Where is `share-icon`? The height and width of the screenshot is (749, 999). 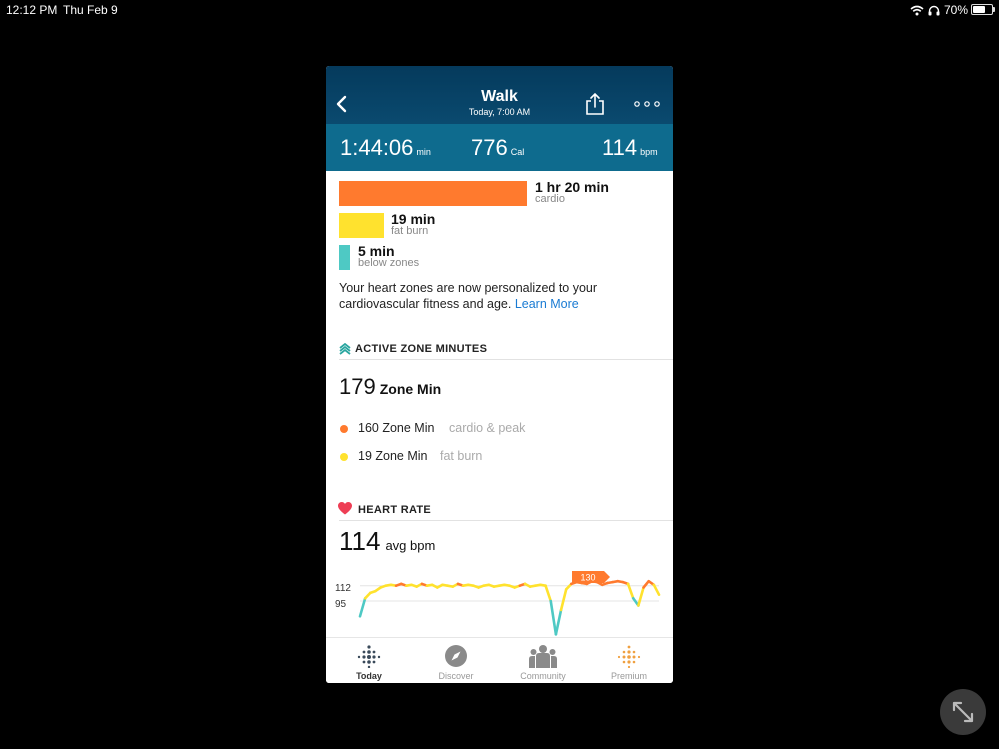 share-icon is located at coordinates (595, 104).